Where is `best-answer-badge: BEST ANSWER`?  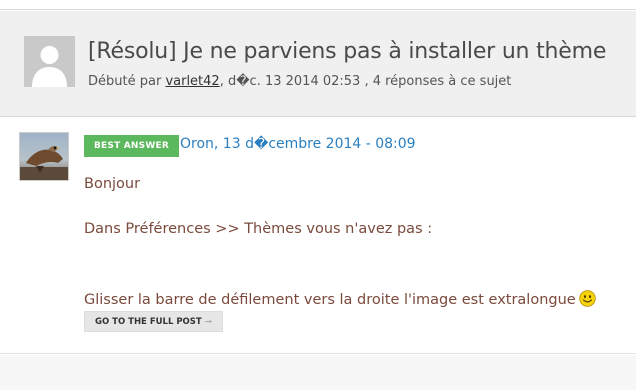 best-answer-badge: BEST ANSWER is located at coordinates (131, 146).